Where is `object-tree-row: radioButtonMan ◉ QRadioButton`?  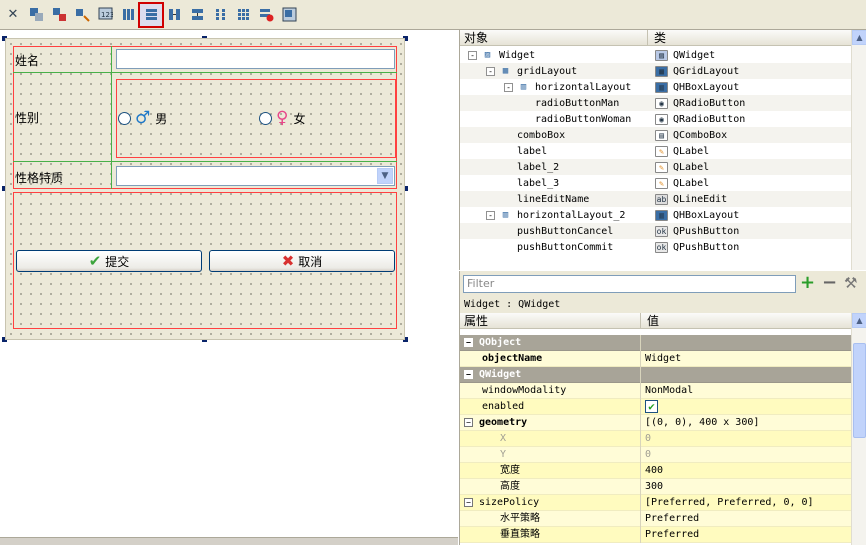 object-tree-row: radioButtonMan ◉ QRadioButton is located at coordinates (656, 103).